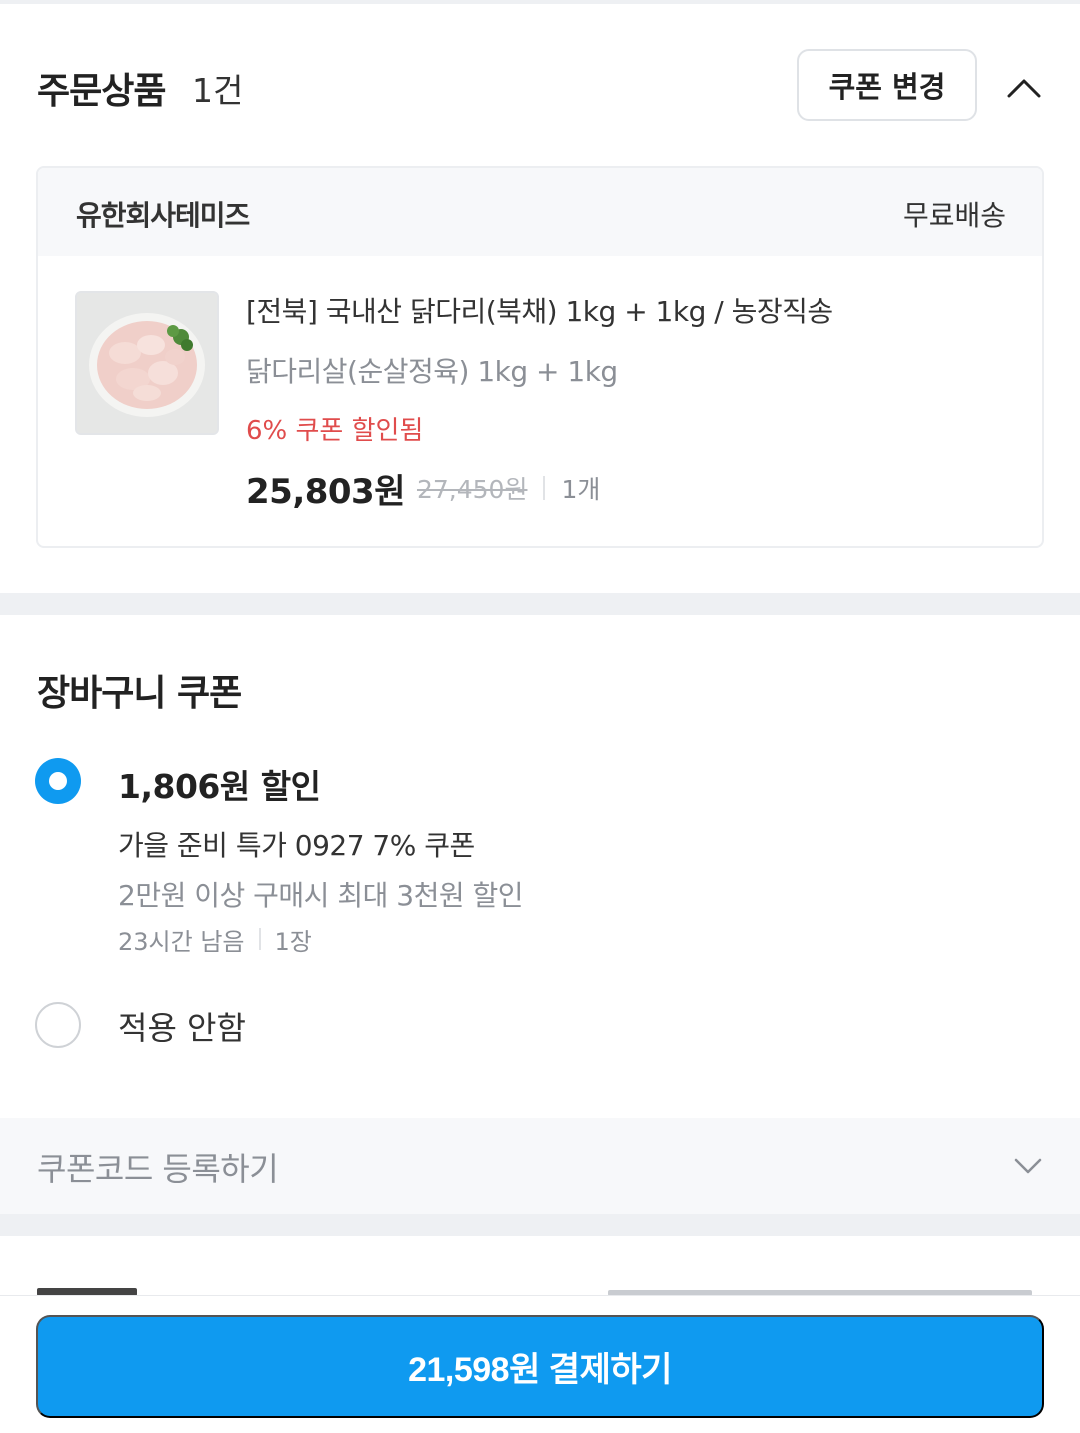  I want to click on top-section-gap, so click(540, 2).